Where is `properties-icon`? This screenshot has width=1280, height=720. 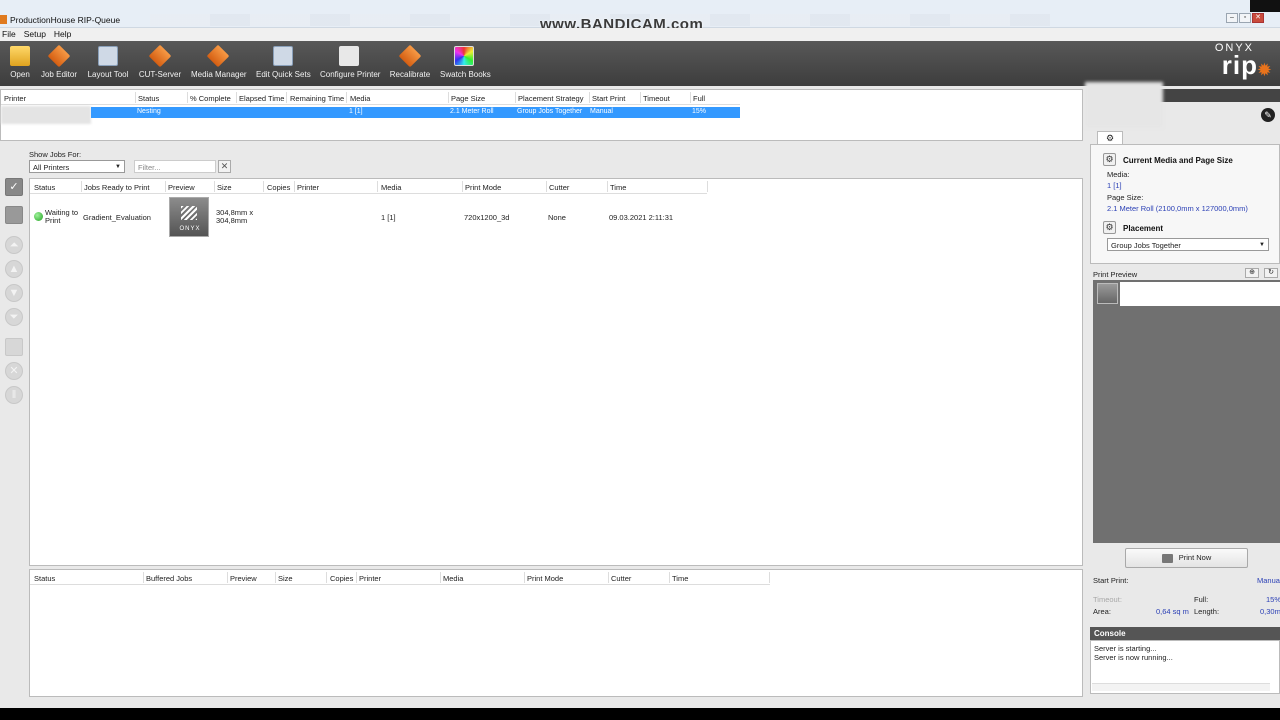 properties-icon is located at coordinates (14, 347).